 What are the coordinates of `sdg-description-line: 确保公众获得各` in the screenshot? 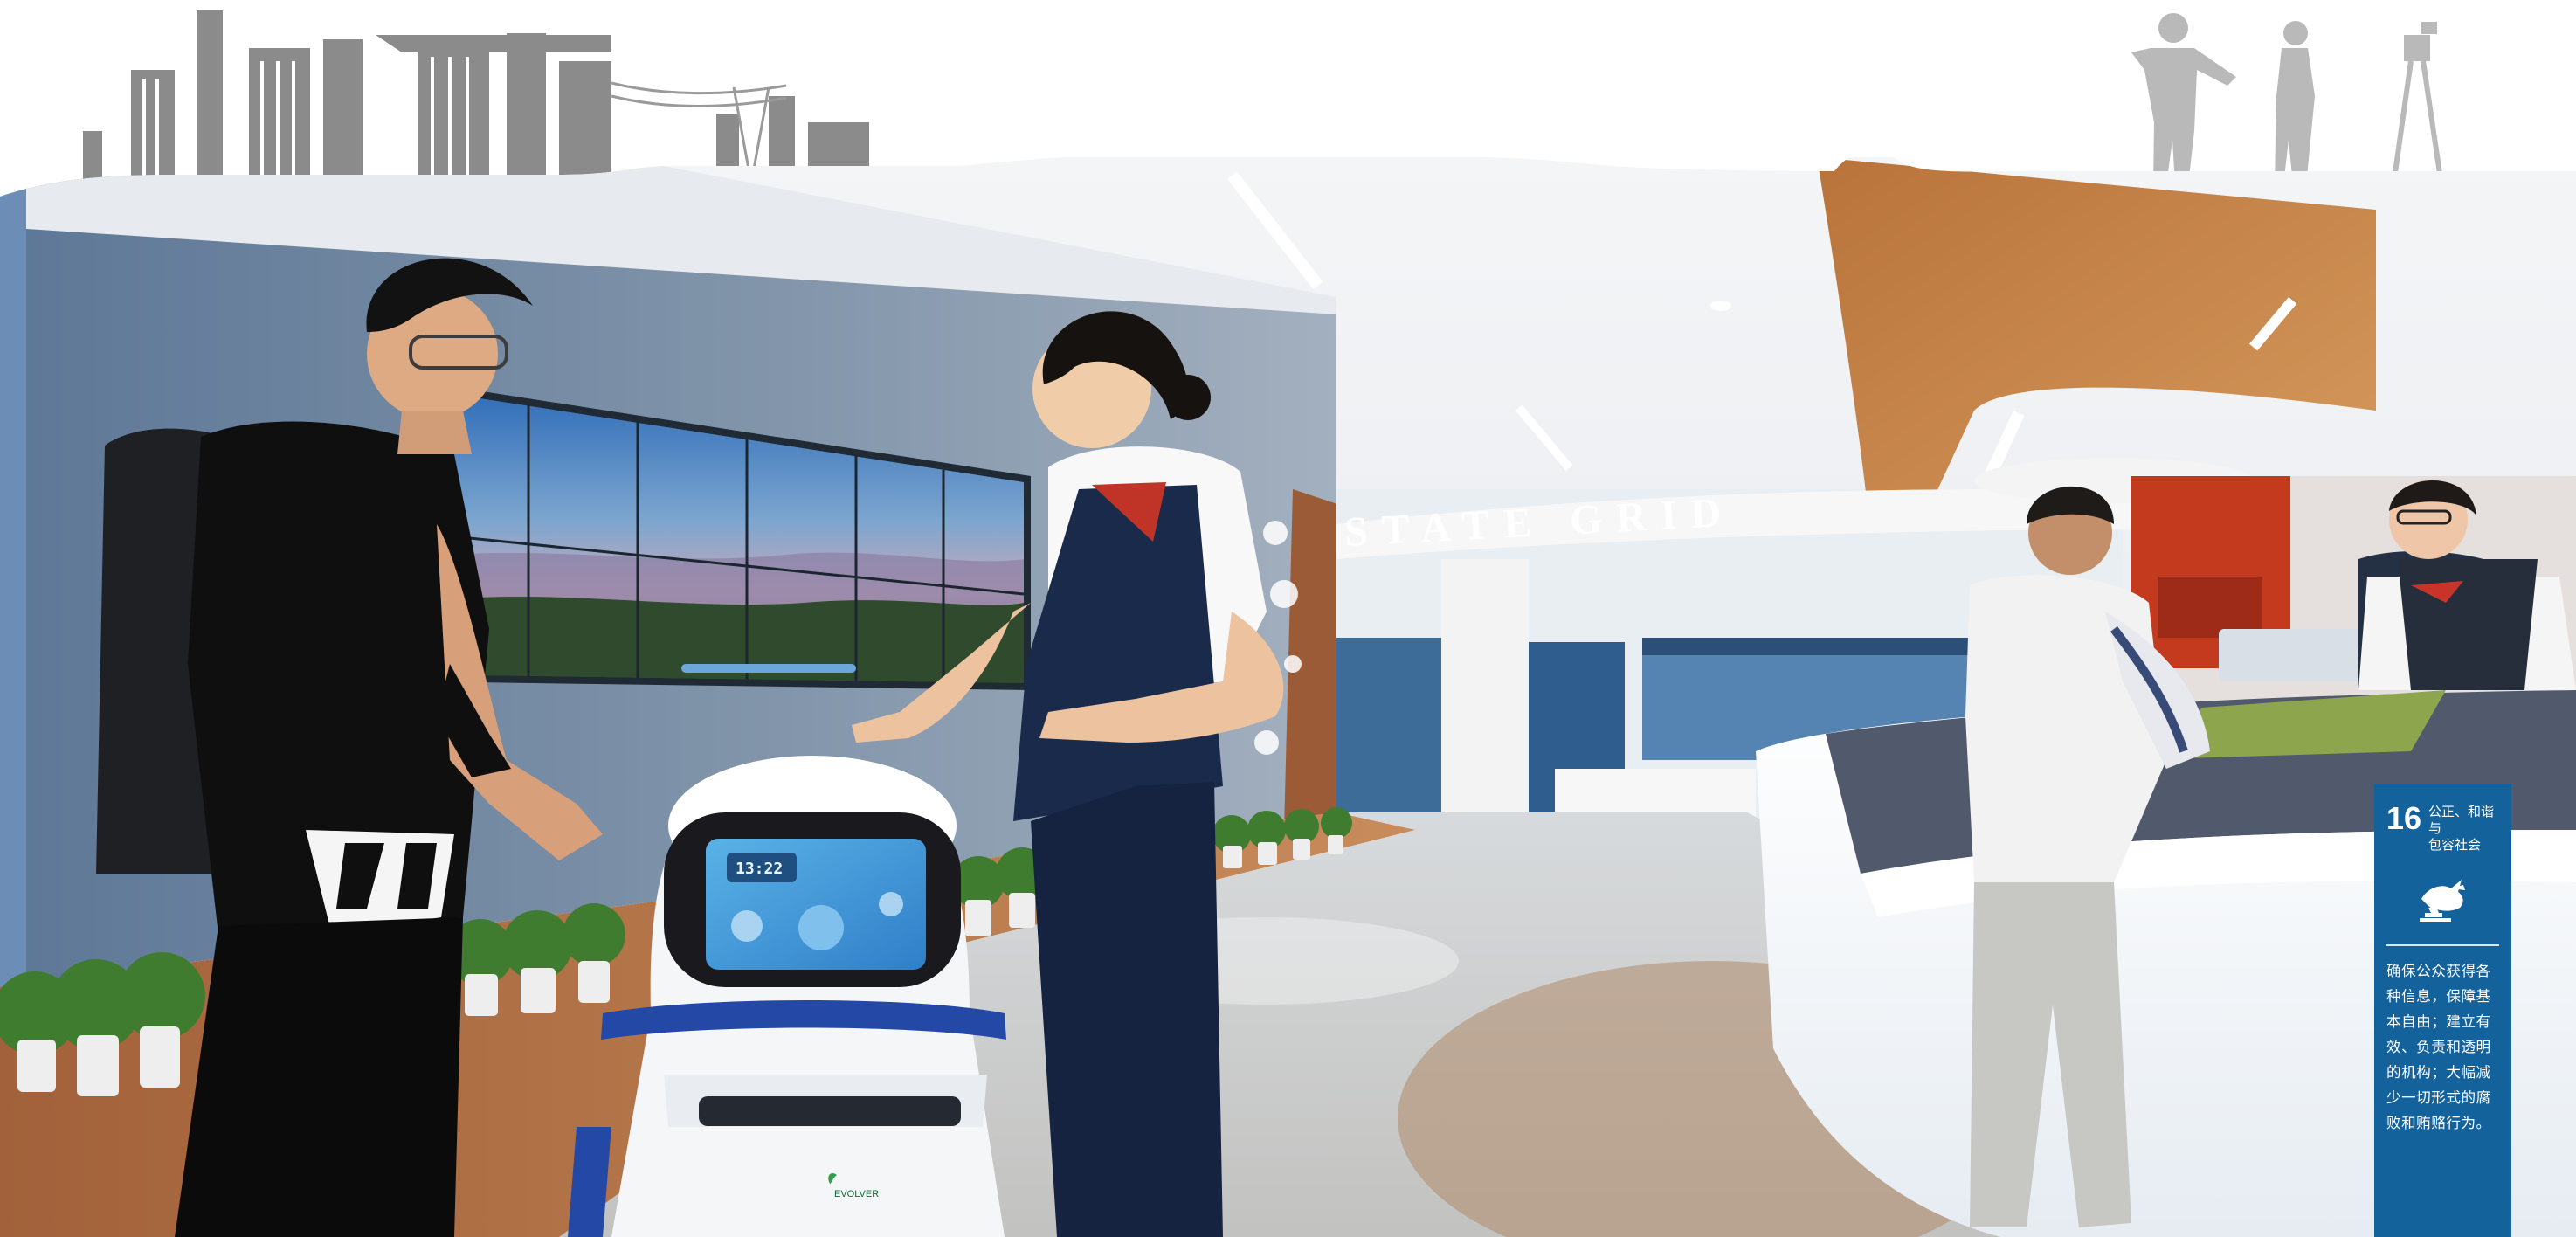 It's located at (2438, 971).